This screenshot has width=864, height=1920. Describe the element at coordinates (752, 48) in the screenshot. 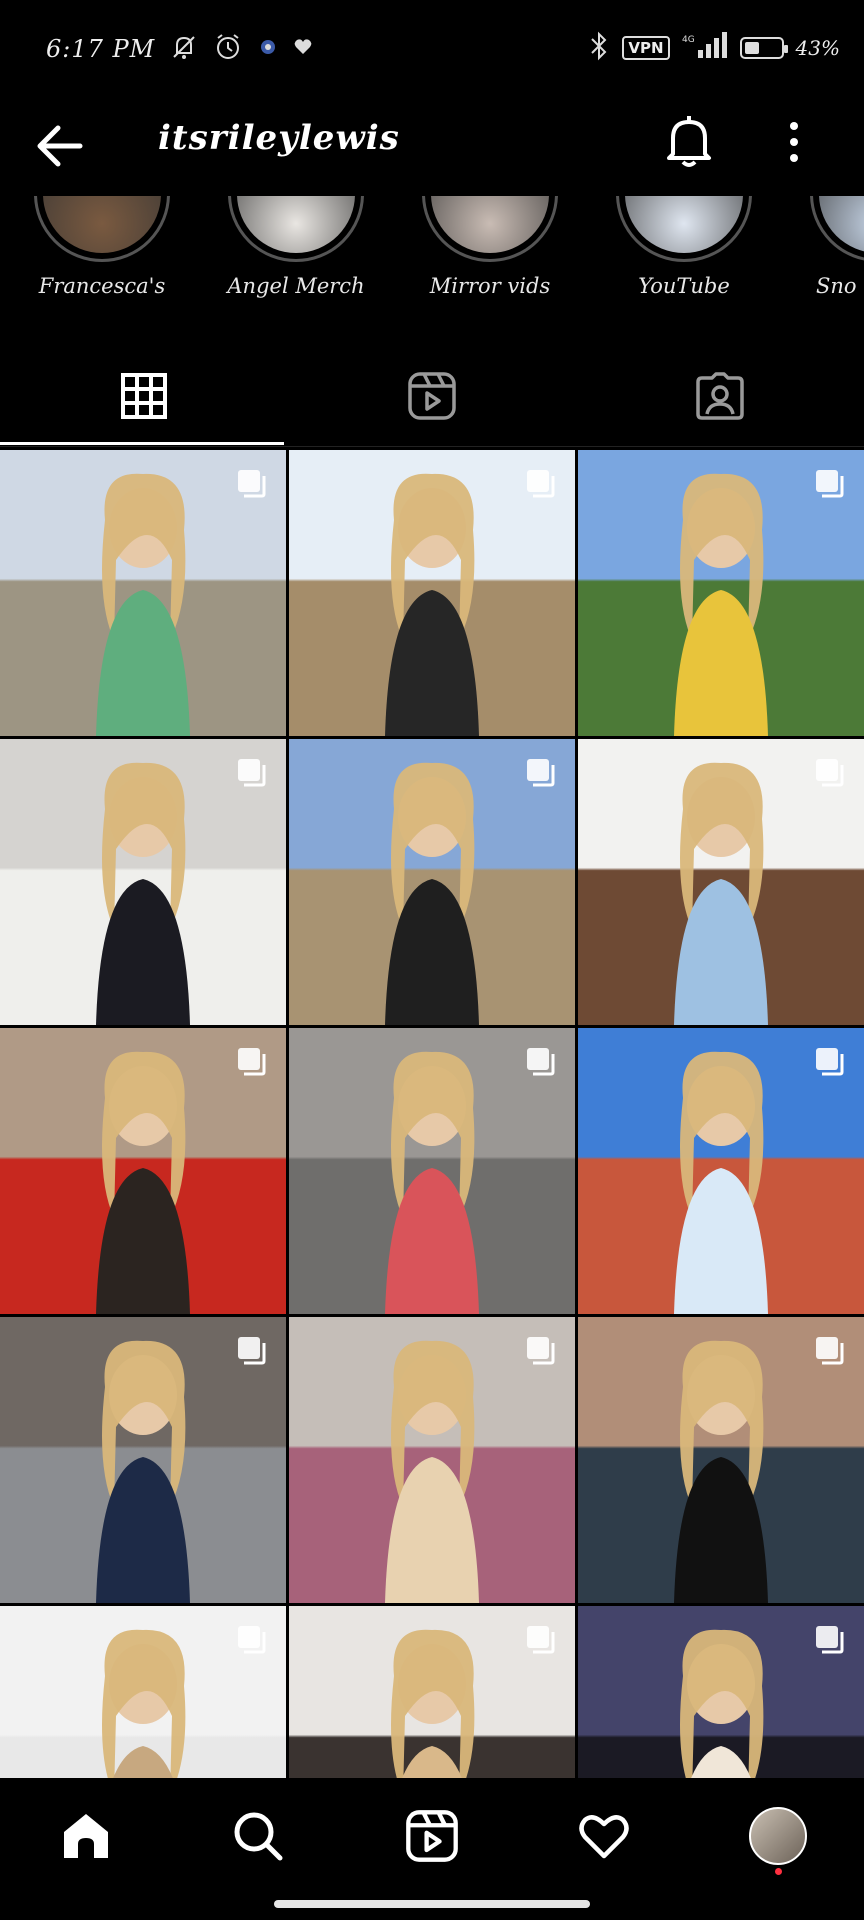

I see `battery-fill` at that location.